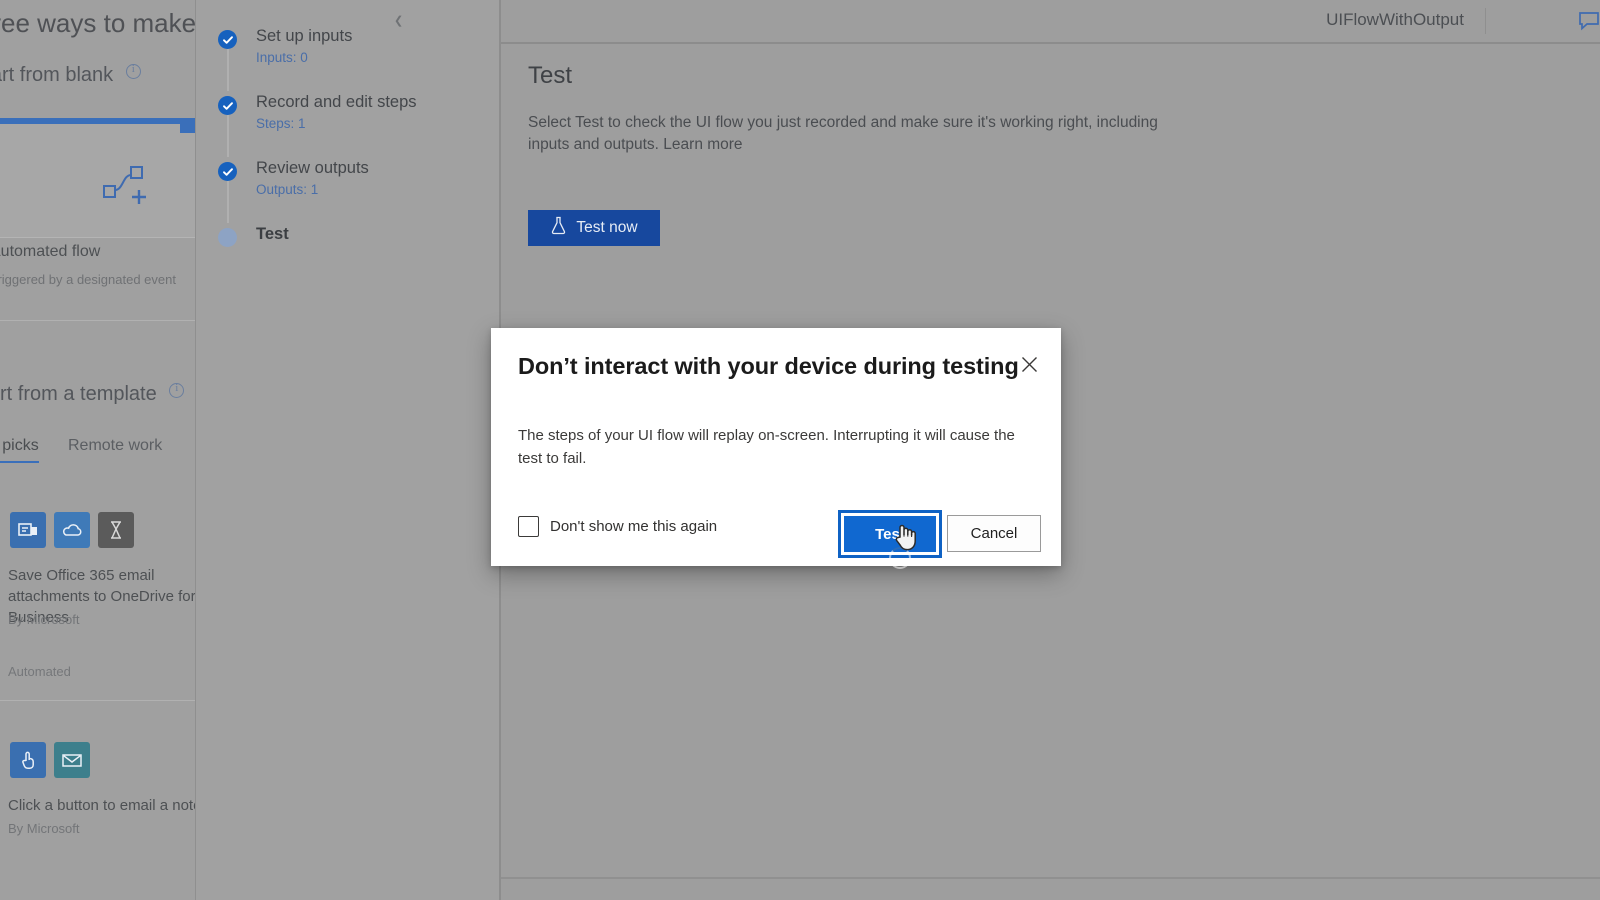  Describe the element at coordinates (348, 124) in the screenshot. I see `wizard-step-record-and-edit-steps: Record and edit steps Steps: 1` at that location.